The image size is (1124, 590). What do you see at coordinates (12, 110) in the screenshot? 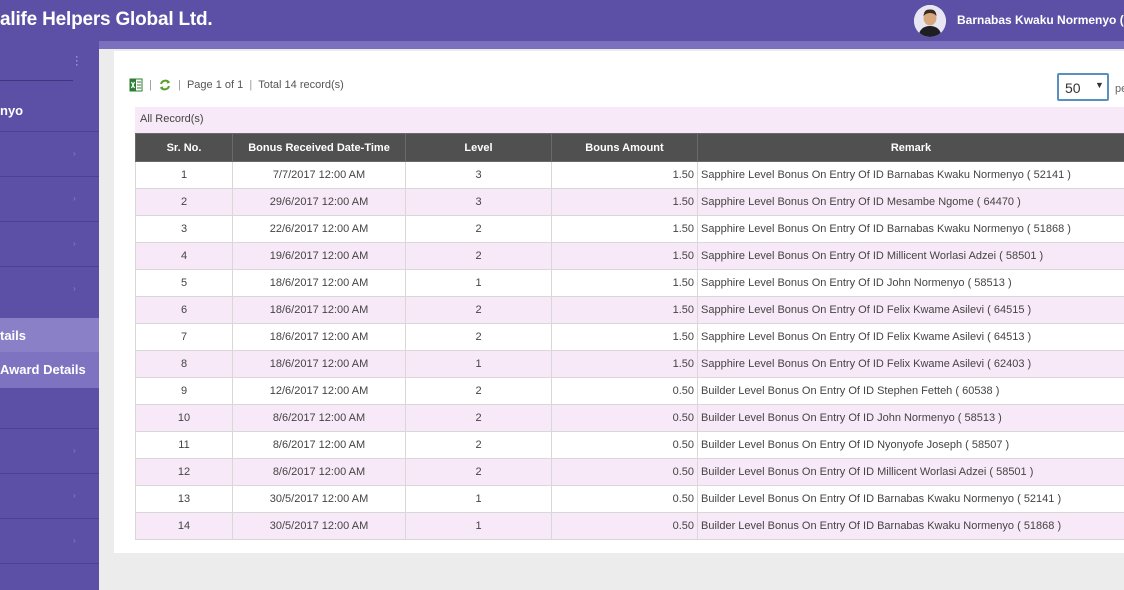
I see `sidebar-user-name: nyo` at bounding box center [12, 110].